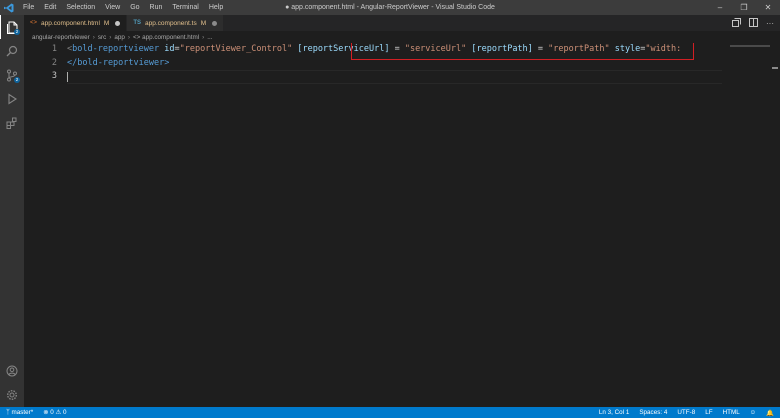  Describe the element at coordinates (54, 62) in the screenshot. I see `line-number: 2` at that location.